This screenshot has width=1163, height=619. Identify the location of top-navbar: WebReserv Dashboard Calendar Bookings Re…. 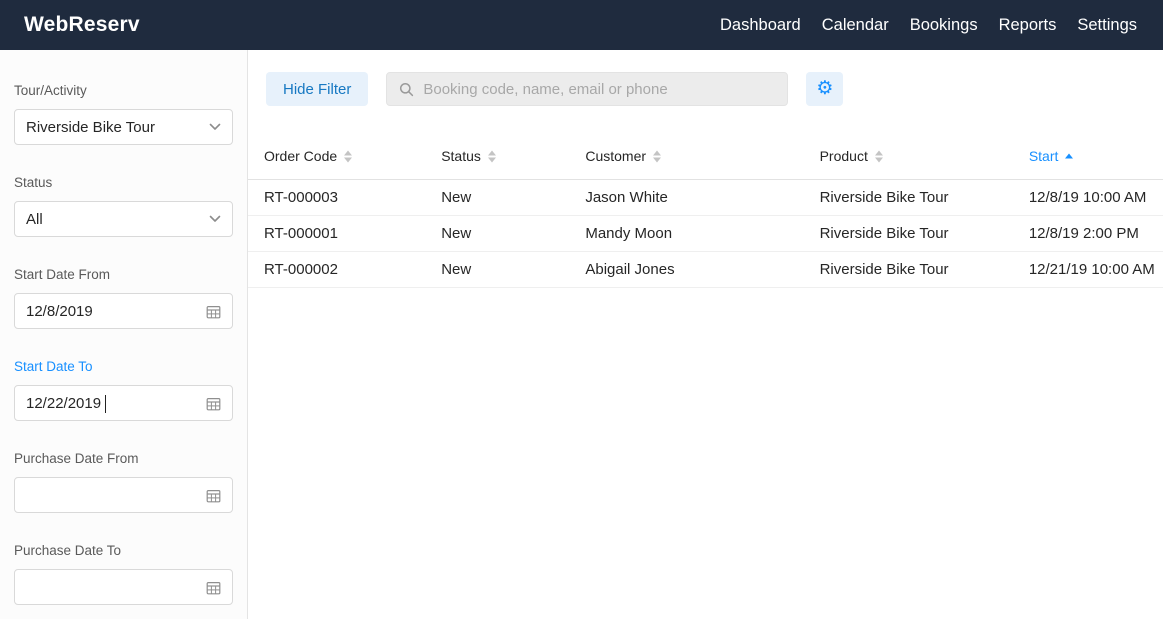
(581, 25).